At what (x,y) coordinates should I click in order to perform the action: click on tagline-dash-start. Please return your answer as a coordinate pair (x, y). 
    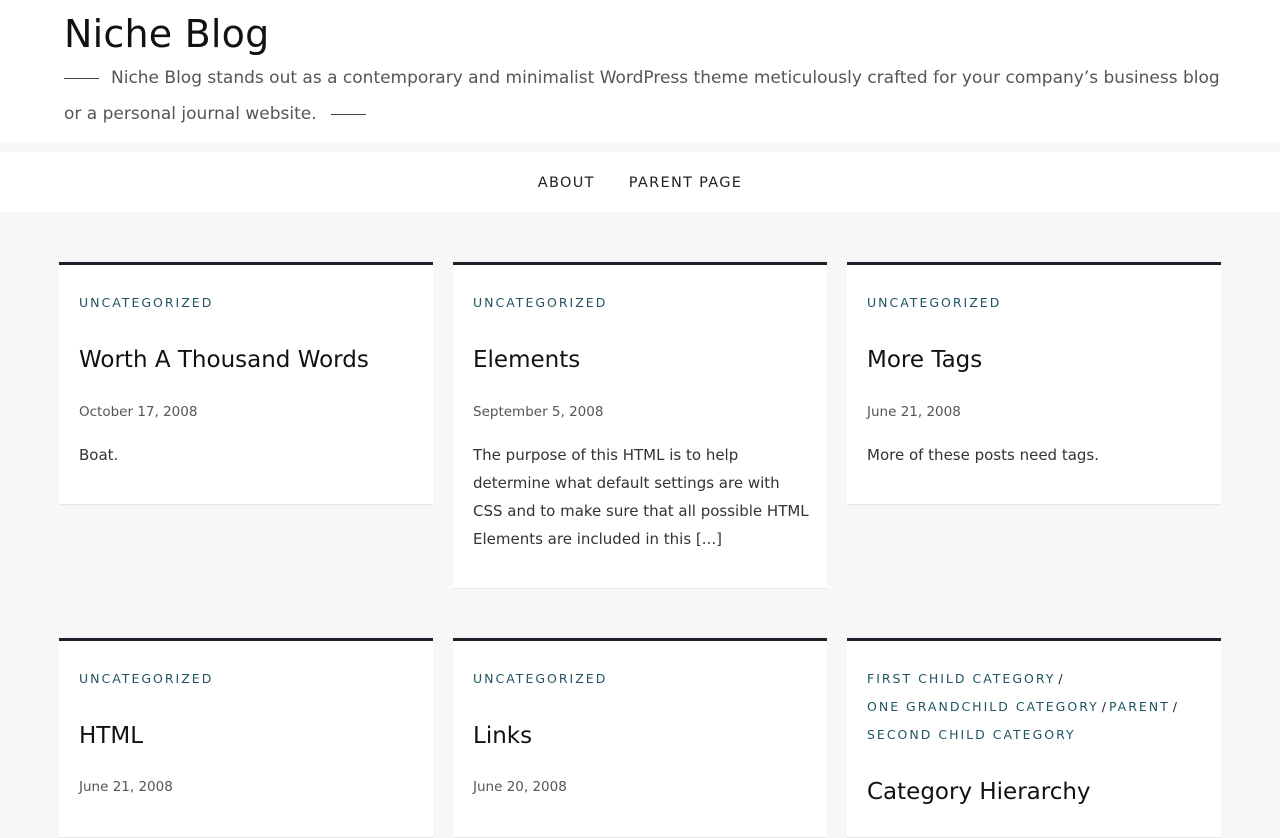
    Looking at the image, I should click on (81, 78).